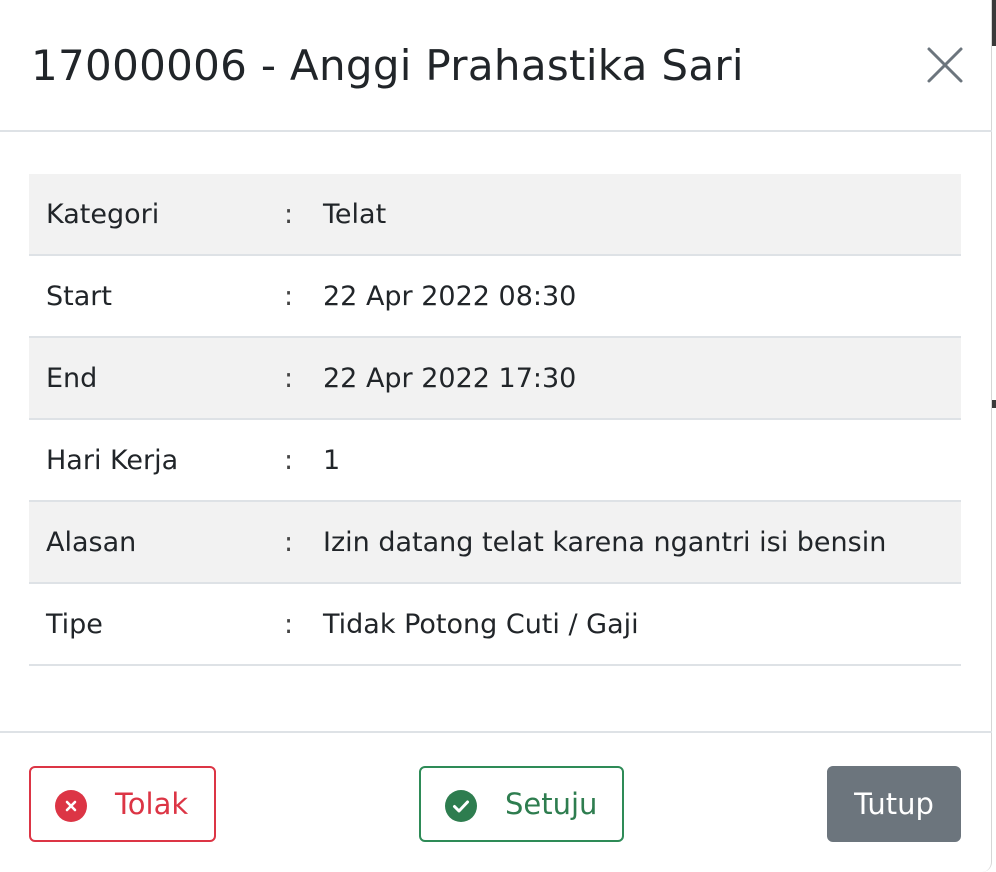  I want to click on row-value: 1, so click(642, 460).